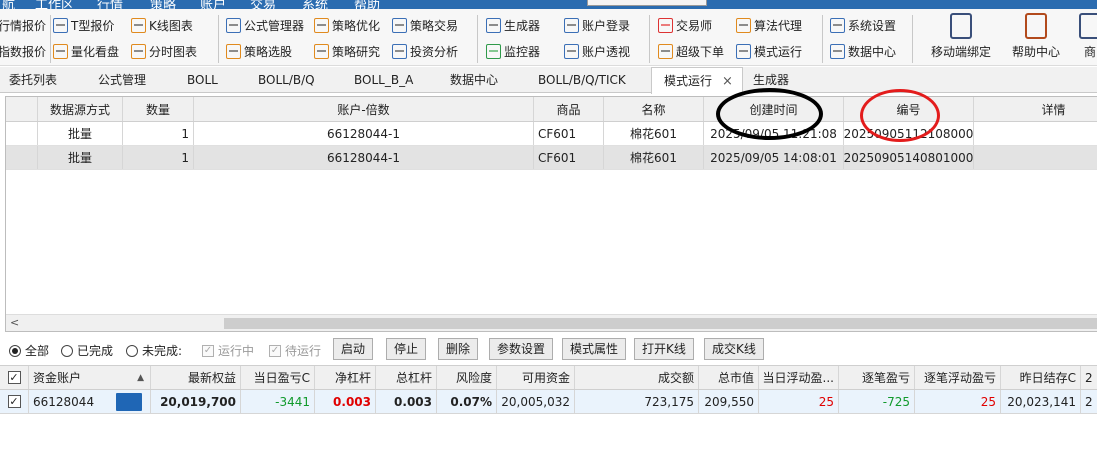  What do you see at coordinates (660, 323) in the screenshot?
I see `scrollbar-thumb` at bounding box center [660, 323].